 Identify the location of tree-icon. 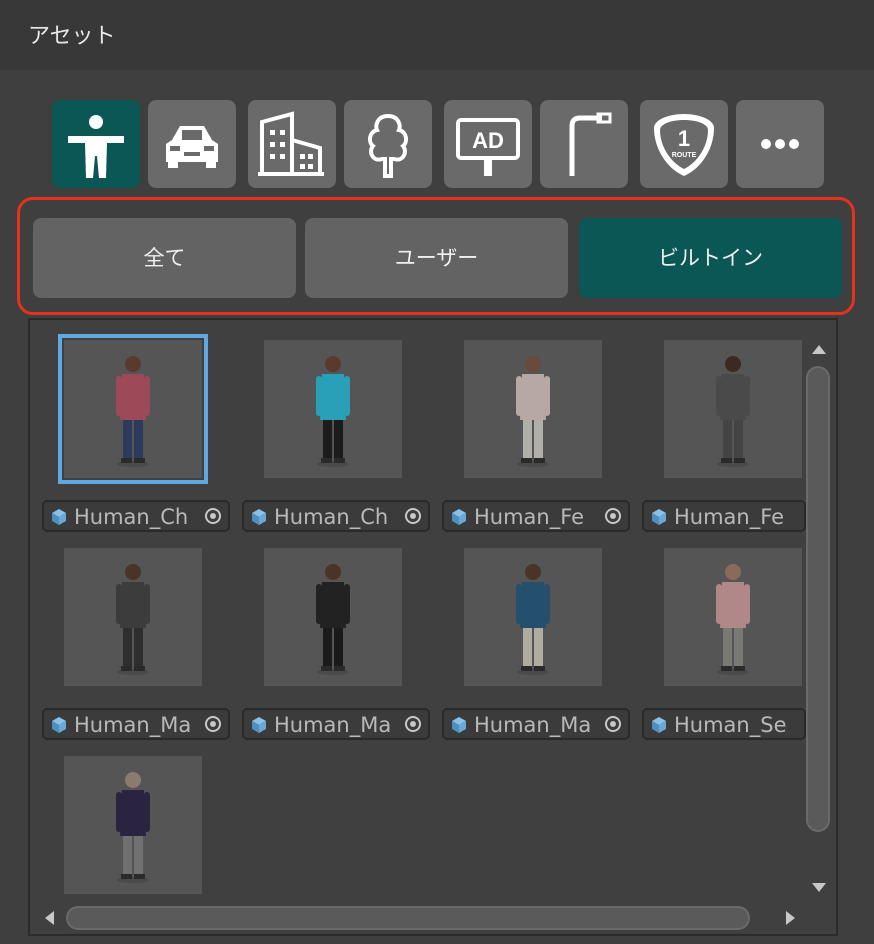
(388, 145).